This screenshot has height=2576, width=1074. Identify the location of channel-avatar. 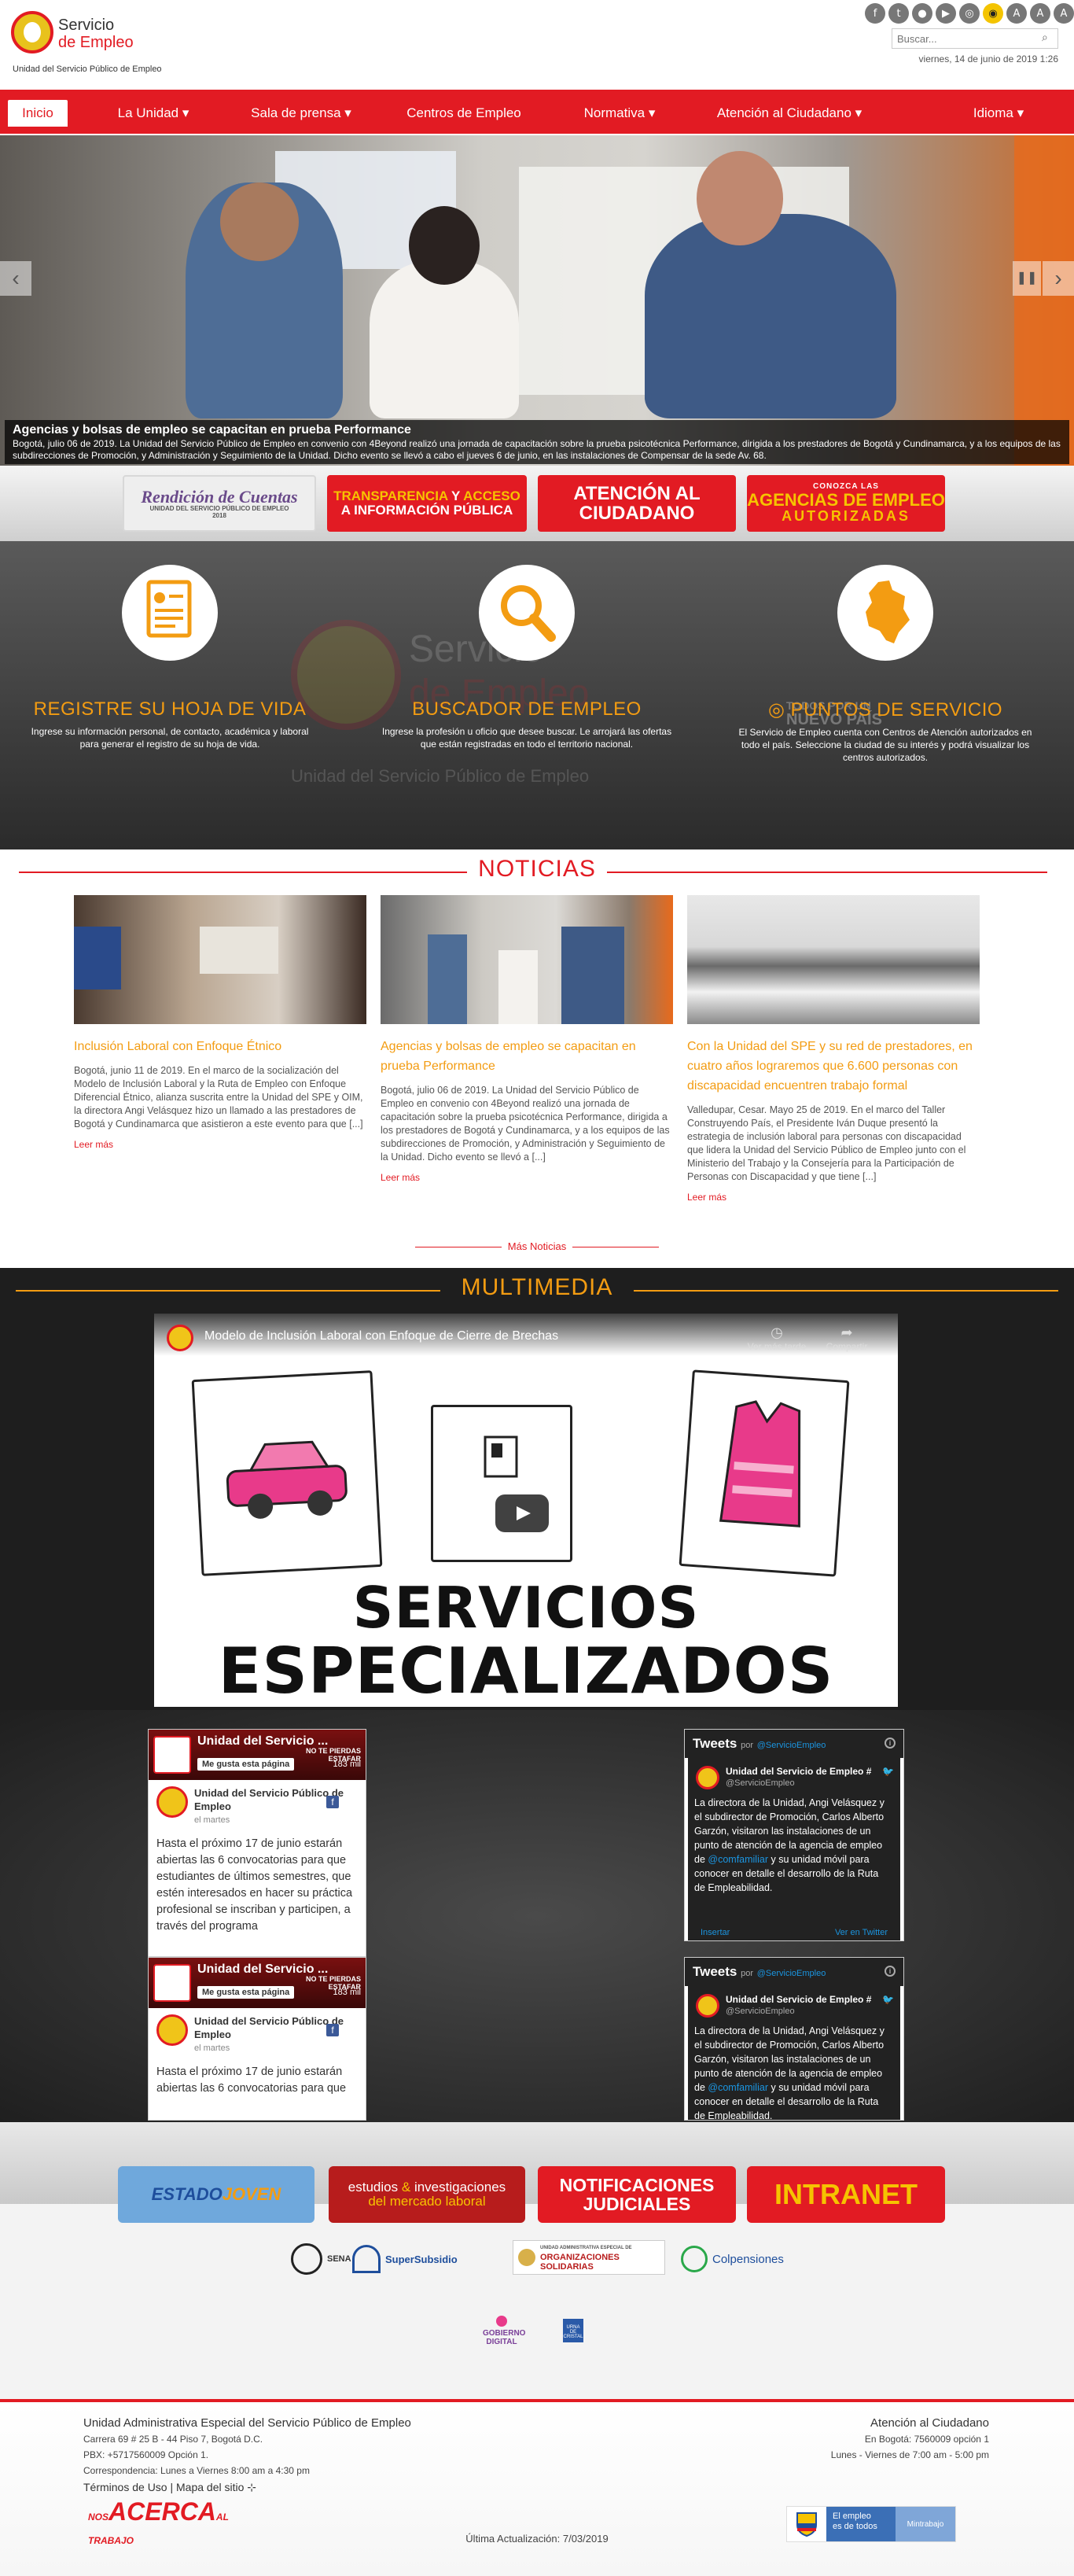
(180, 1338).